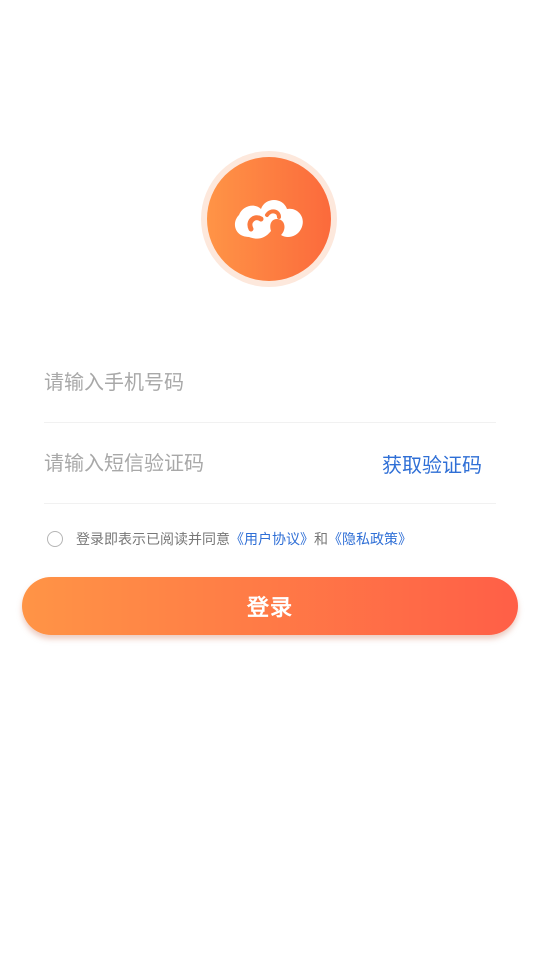 This screenshot has width=540, height=960. I want to click on app-logo, so click(269, 219).